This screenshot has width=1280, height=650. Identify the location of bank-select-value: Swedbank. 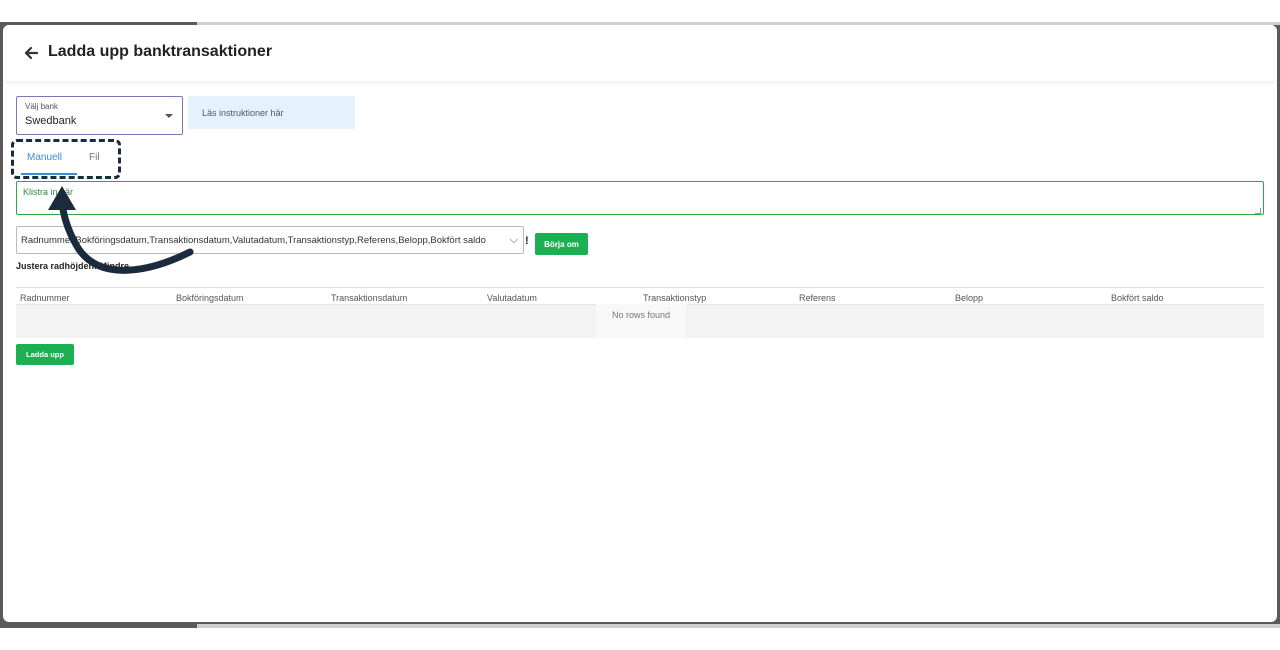
(51, 121).